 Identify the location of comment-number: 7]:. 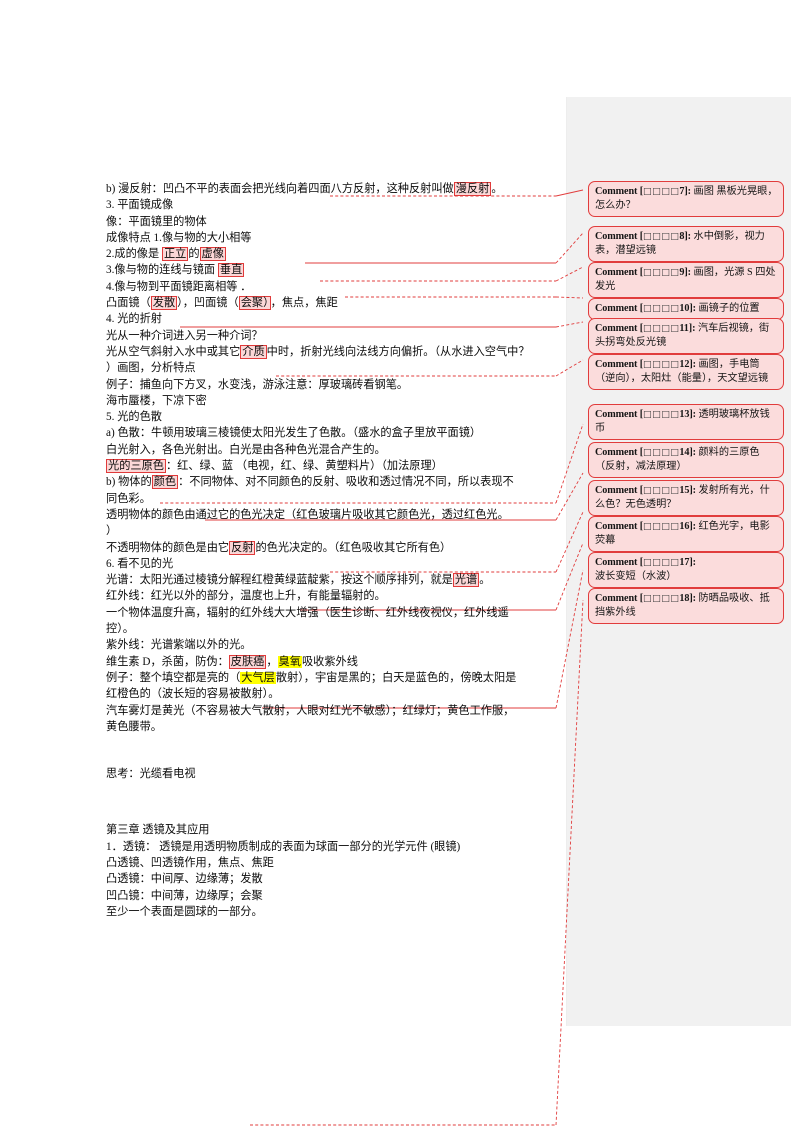
(685, 191).